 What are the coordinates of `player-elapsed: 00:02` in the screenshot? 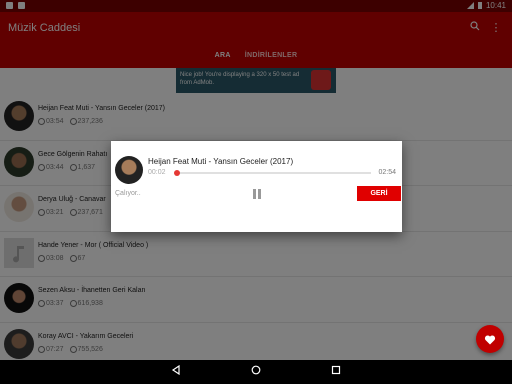 It's located at (157, 172).